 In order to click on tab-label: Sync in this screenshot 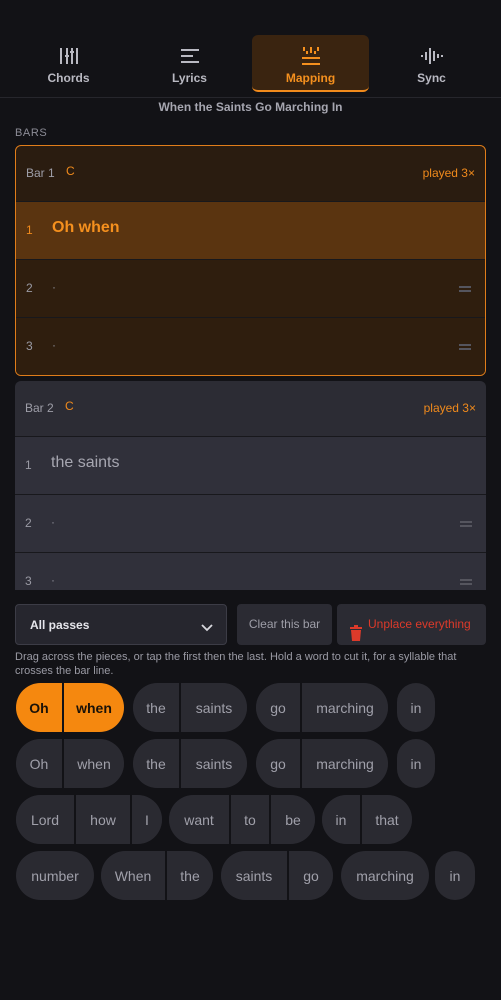, I will do `click(431, 78)`.